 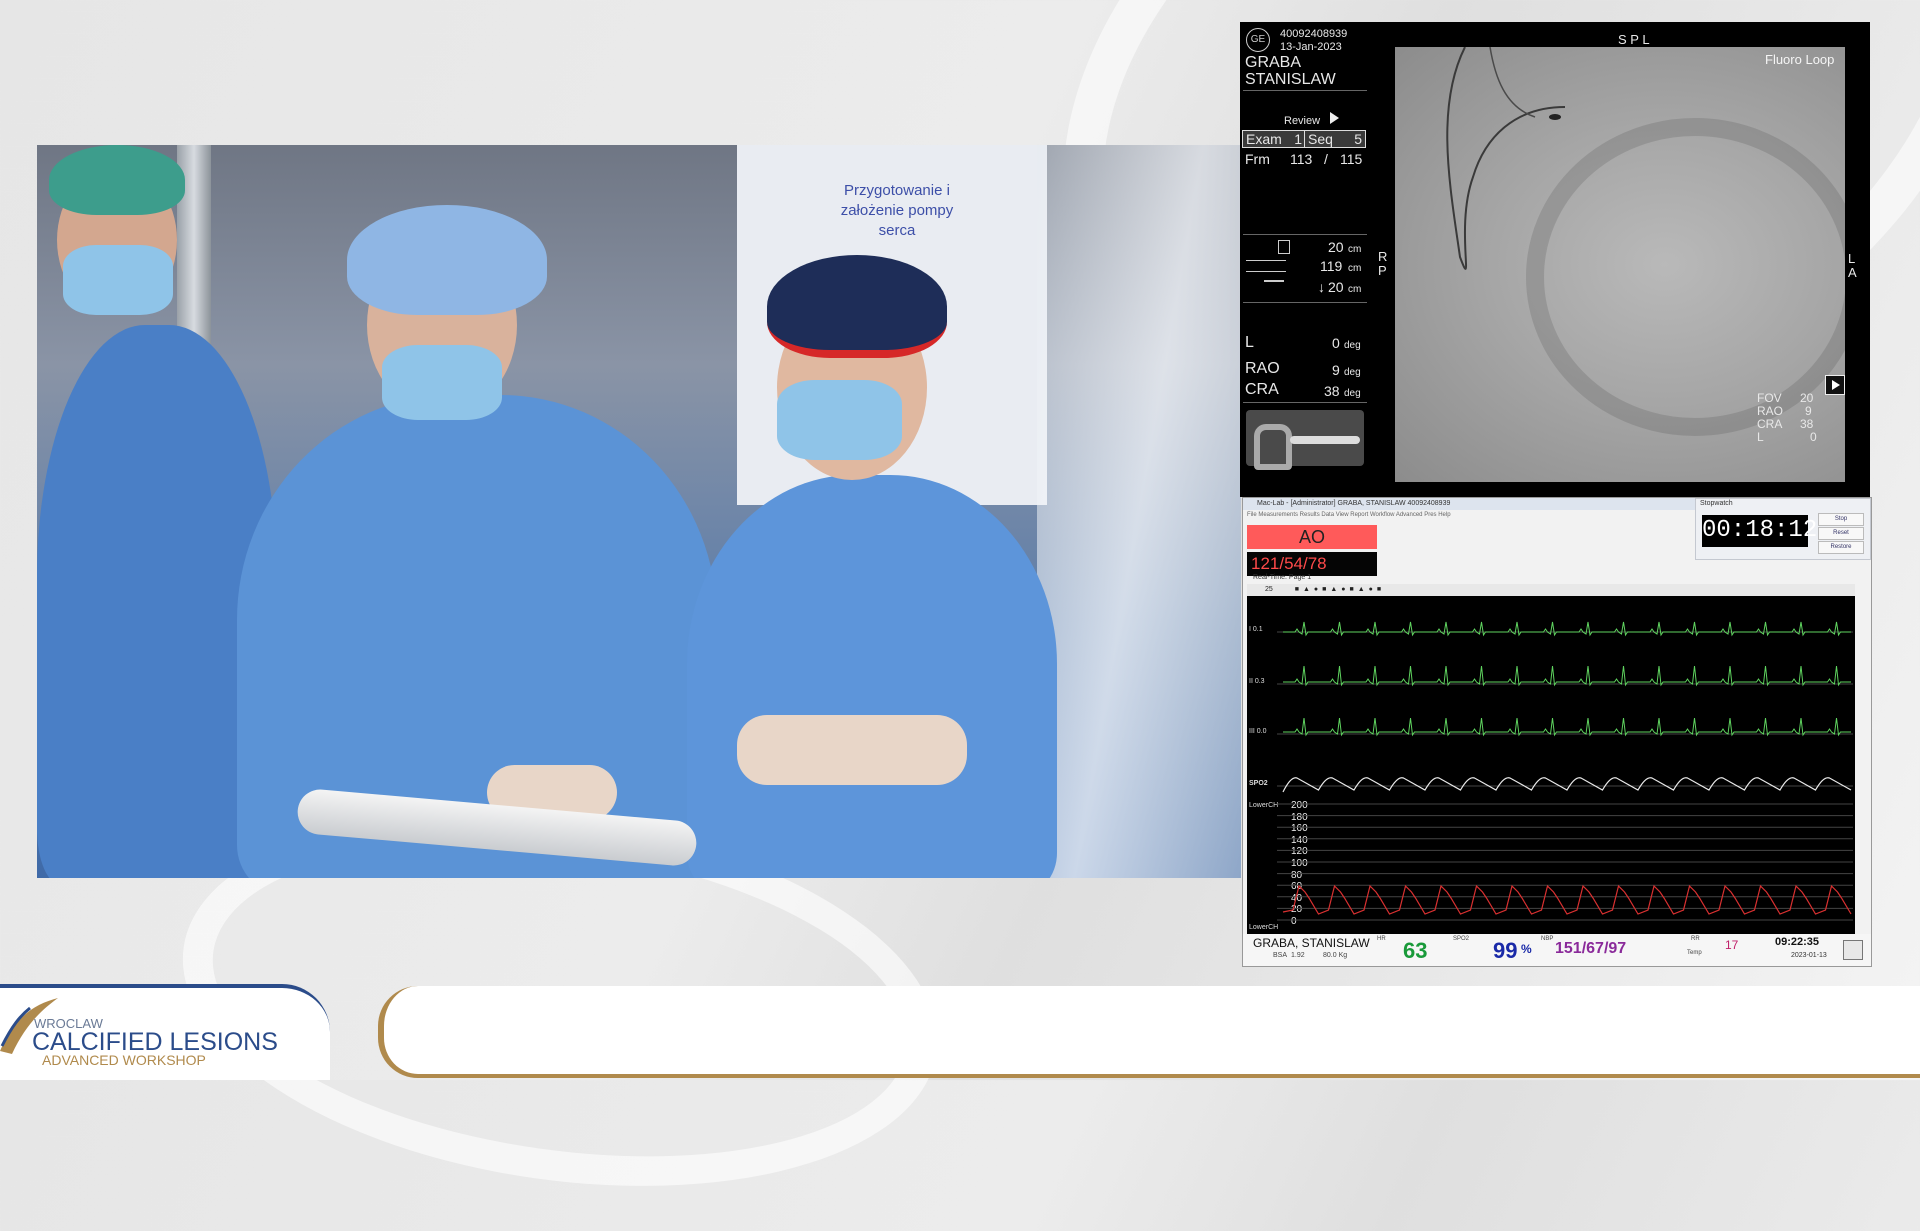 What do you see at coordinates (1695, 939) in the screenshot?
I see `rr-label: RR` at bounding box center [1695, 939].